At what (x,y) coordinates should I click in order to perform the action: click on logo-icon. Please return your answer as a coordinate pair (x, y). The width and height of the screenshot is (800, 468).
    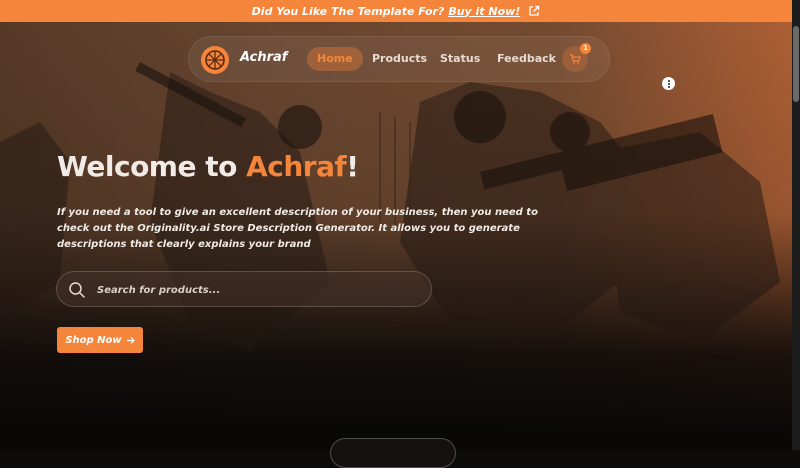
    Looking at the image, I should click on (215, 60).